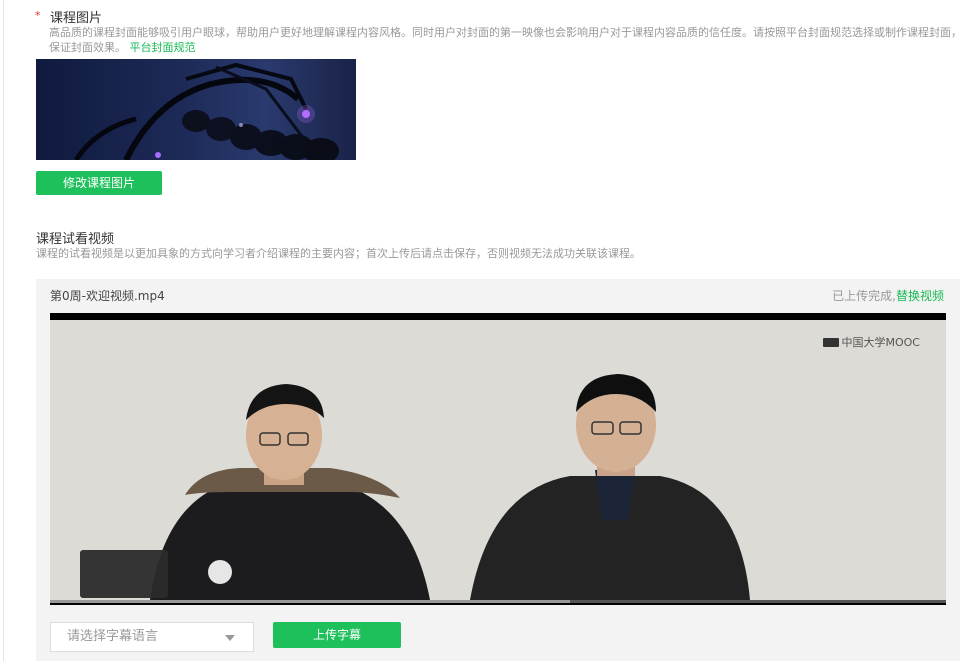 Image resolution: width=968 pixels, height=661 pixels. I want to click on subtitle-language-select: 请选择字幕语言, so click(152, 637).